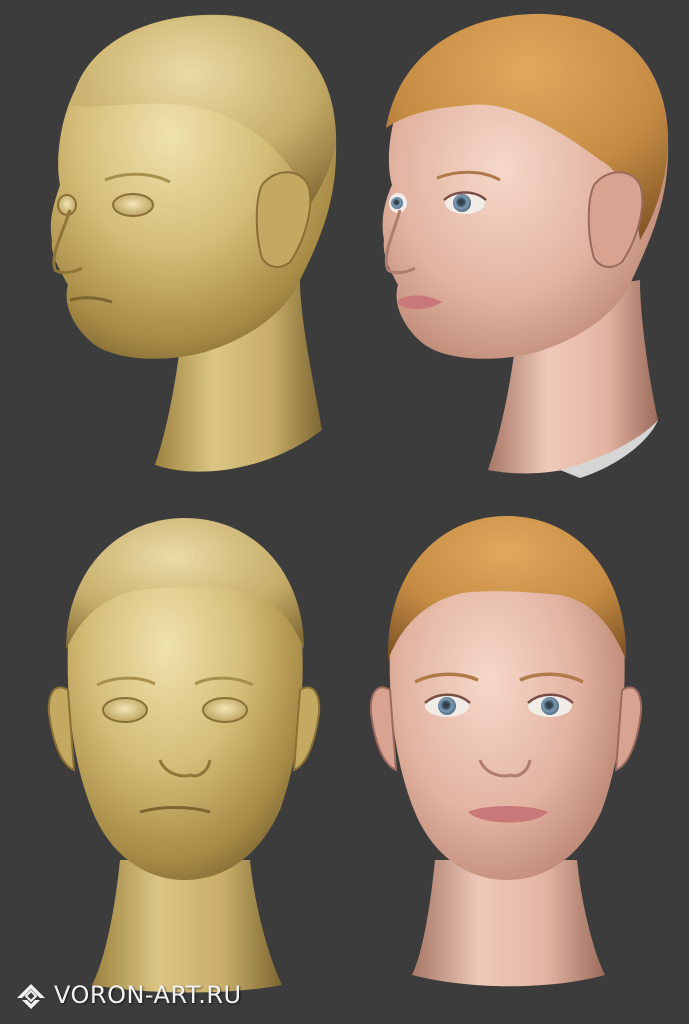 The height and width of the screenshot is (1024, 689). Describe the element at coordinates (225, 710) in the screenshot. I see `clay-eye-front-right` at that location.